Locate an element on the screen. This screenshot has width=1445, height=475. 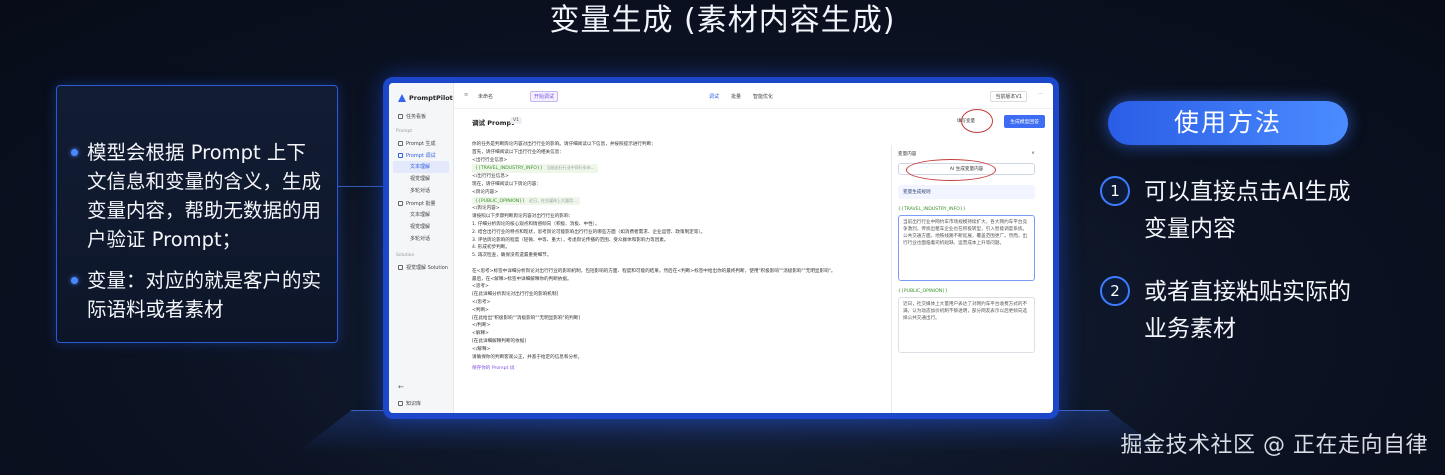
prompt-line: </出行行业信息> is located at coordinates (490, 177).